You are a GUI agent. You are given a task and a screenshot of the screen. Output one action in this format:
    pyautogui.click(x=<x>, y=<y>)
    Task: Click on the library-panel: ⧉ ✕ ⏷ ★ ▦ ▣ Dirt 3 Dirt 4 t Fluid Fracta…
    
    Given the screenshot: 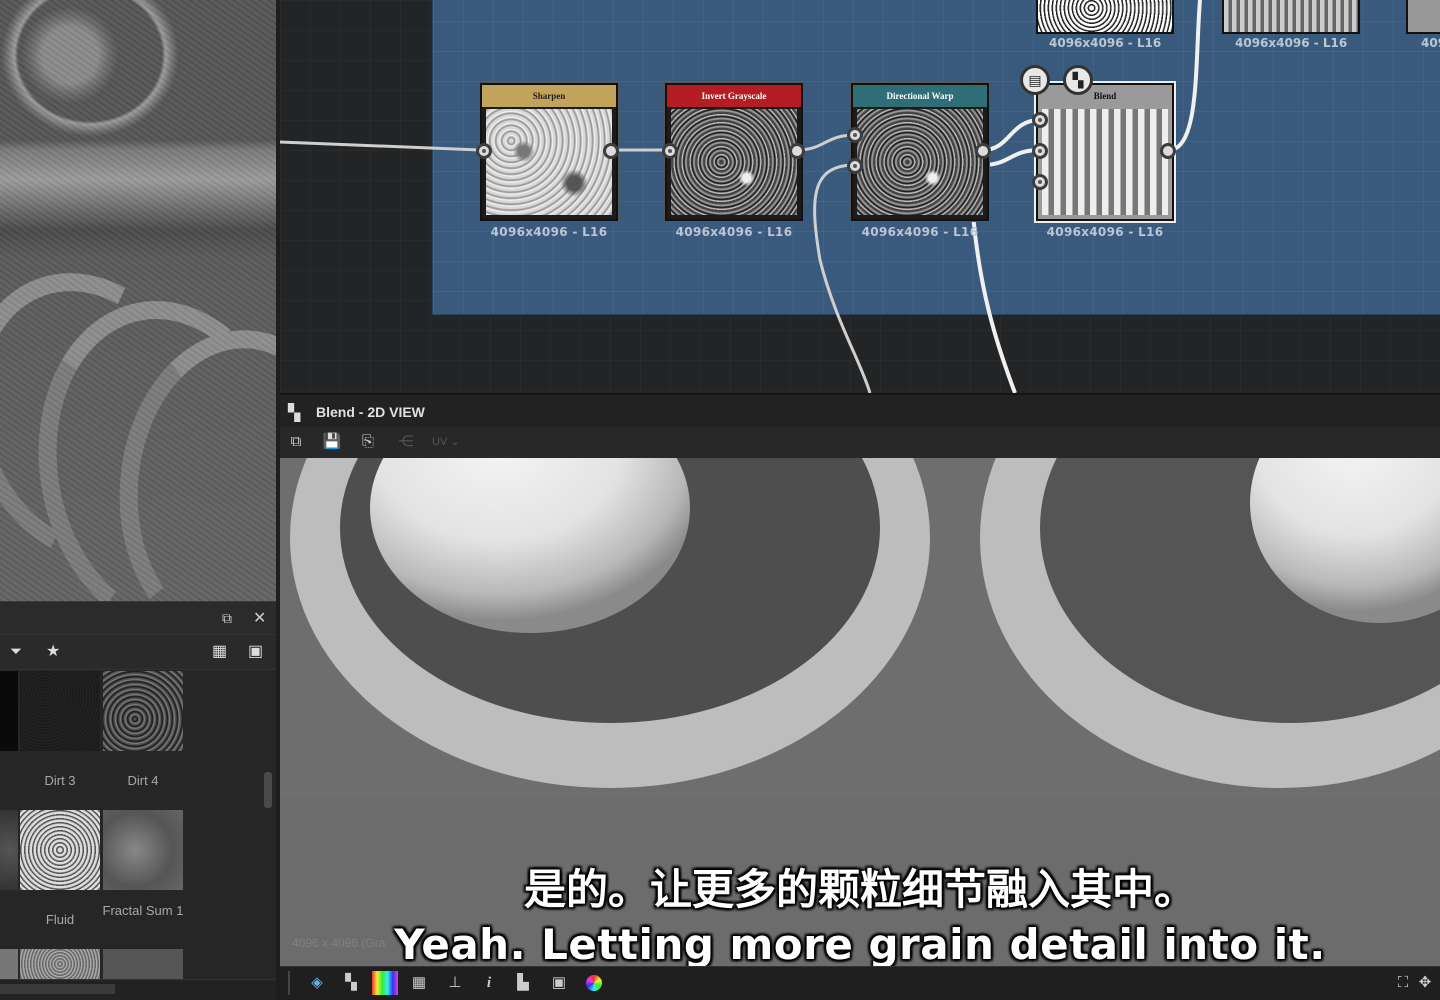 What is the action you would take?
    pyautogui.click(x=138, y=800)
    